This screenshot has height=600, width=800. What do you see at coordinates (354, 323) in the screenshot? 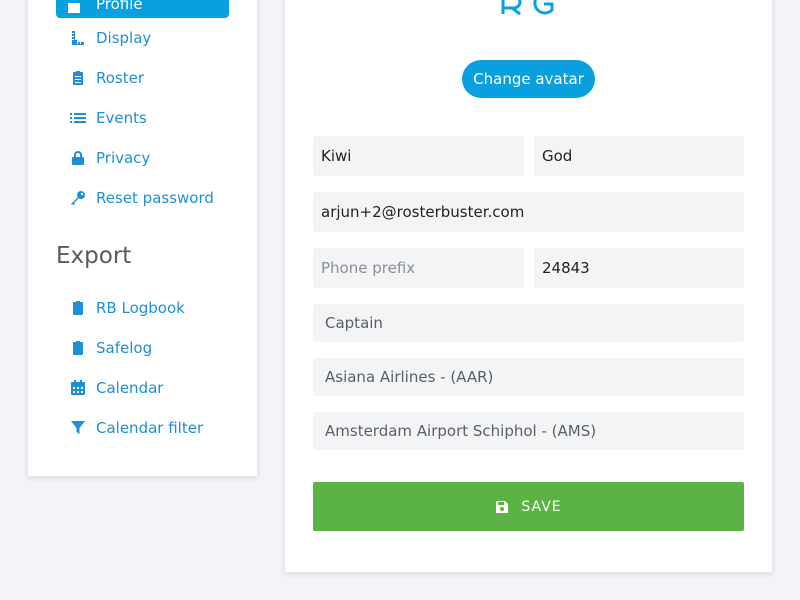
I see `rank-select-value: Captain` at bounding box center [354, 323].